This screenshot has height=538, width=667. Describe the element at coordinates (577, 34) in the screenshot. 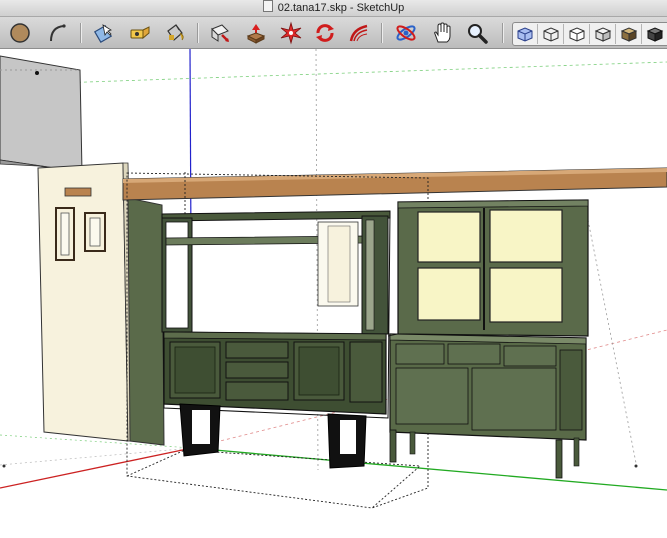

I see `hidden-line-style-icon` at that location.